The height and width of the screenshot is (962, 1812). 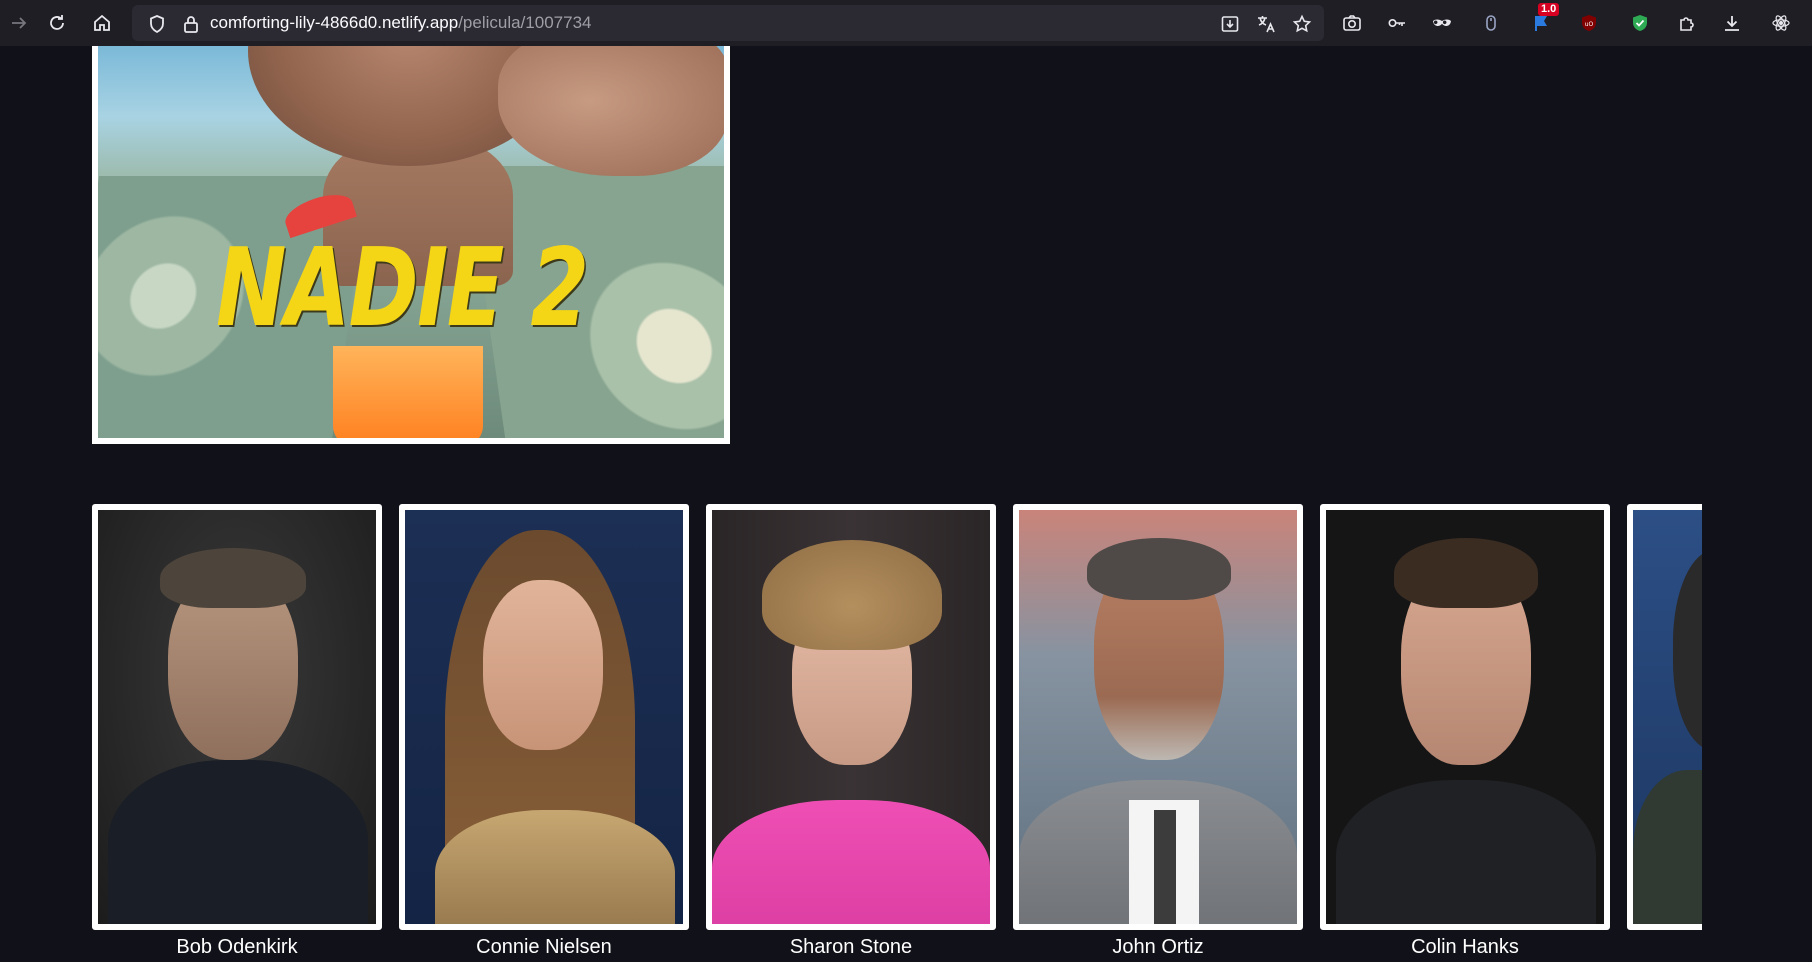 I want to click on svg-text: uO, so click(x=1589, y=24).